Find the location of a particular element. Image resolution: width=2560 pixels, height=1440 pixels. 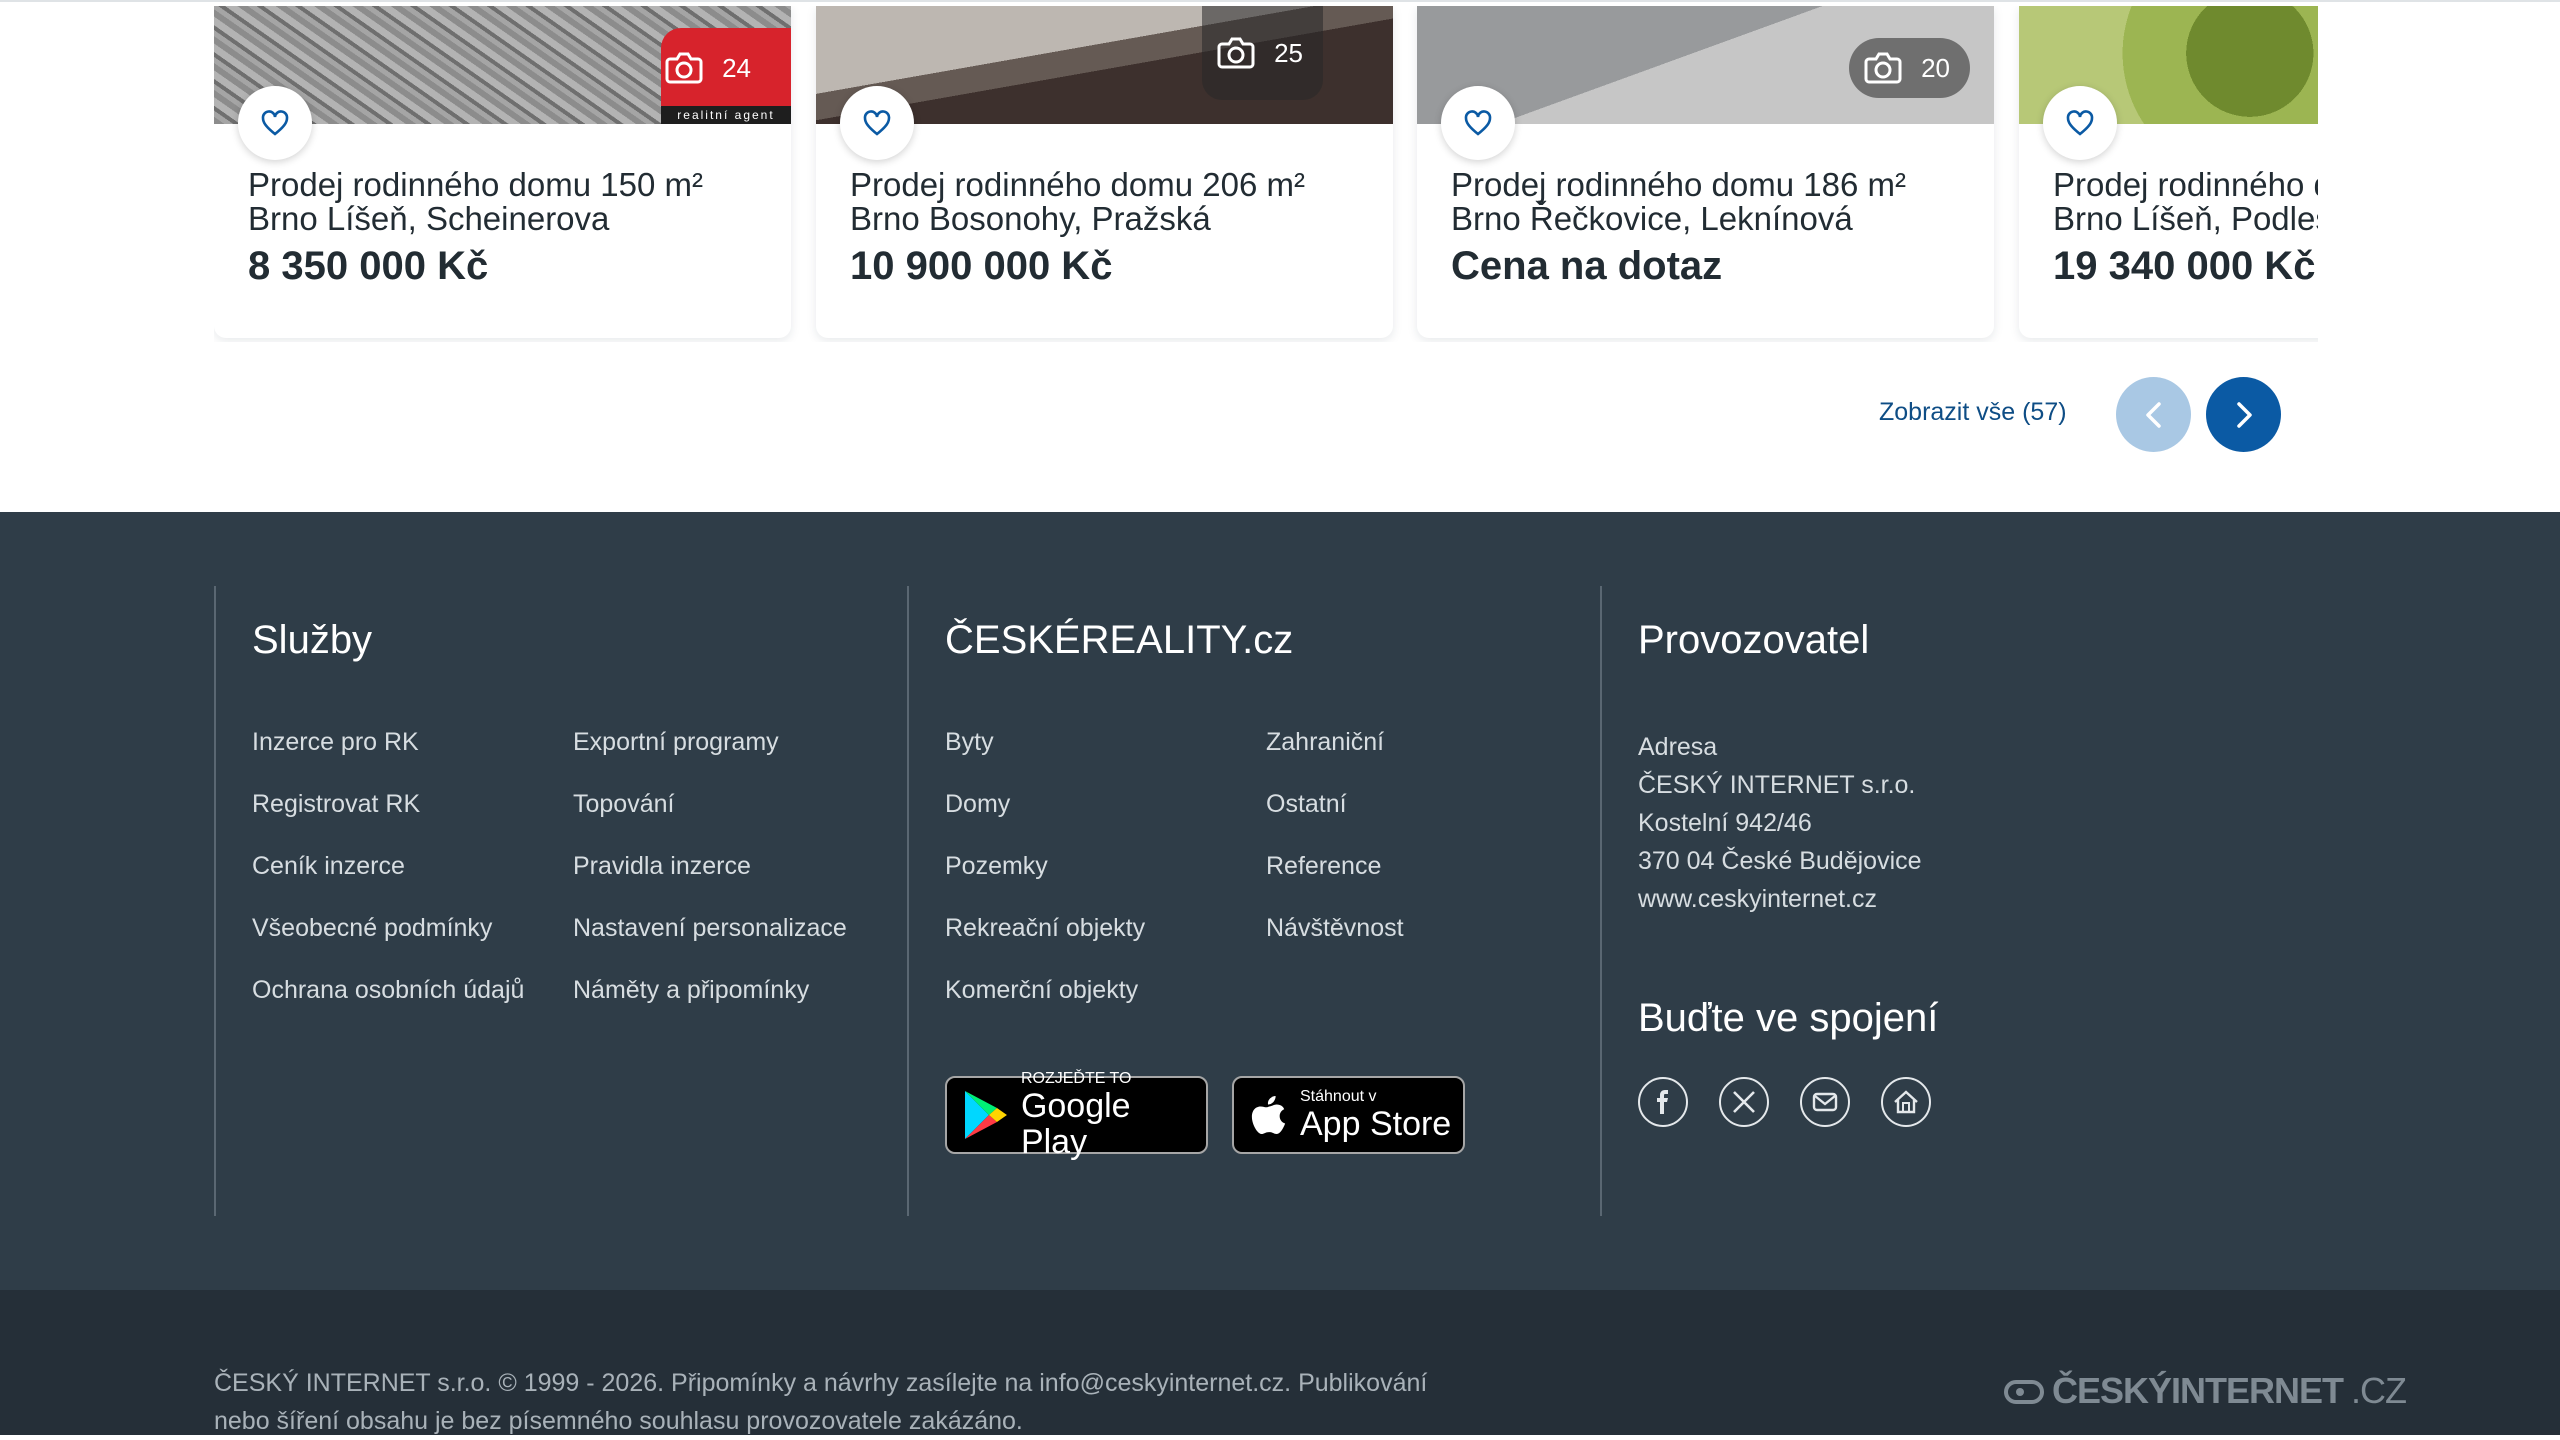

photo-count: 20 is located at coordinates (1935, 67).